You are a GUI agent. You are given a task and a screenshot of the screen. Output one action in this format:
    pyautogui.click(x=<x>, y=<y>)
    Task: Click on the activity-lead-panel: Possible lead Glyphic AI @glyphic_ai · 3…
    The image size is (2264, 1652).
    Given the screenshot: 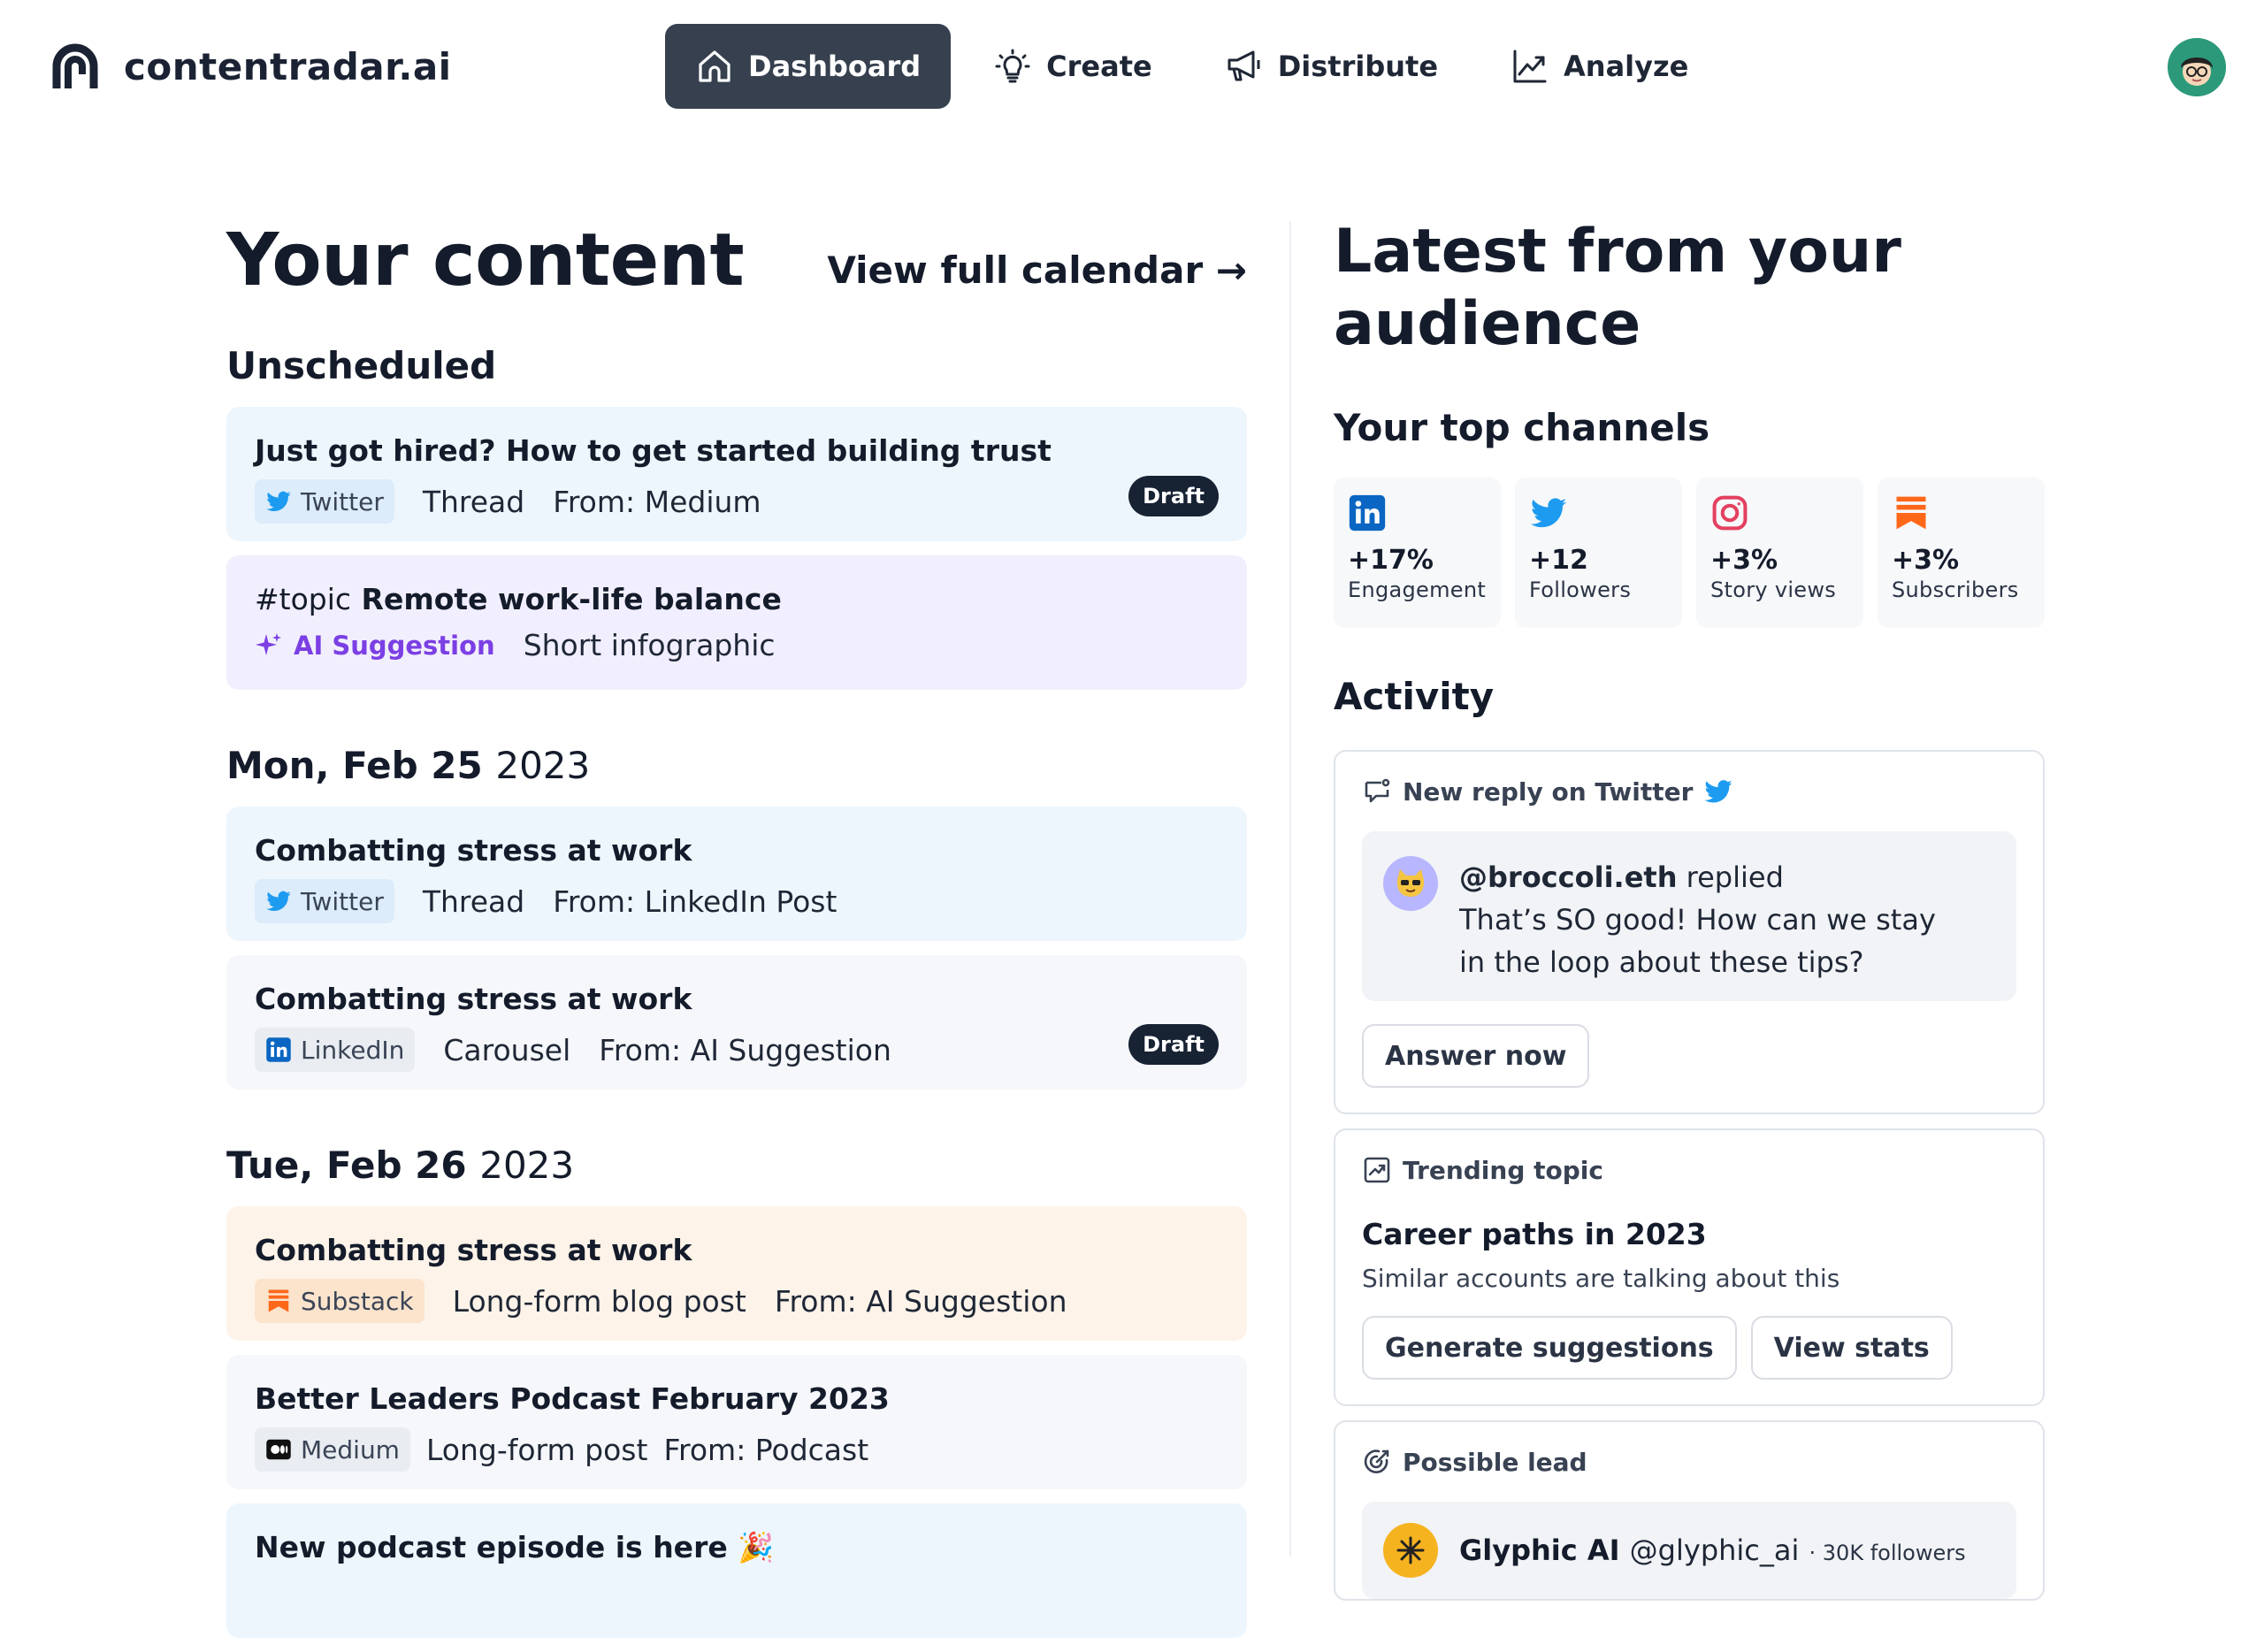 What is the action you would take?
    pyautogui.click(x=1690, y=1511)
    